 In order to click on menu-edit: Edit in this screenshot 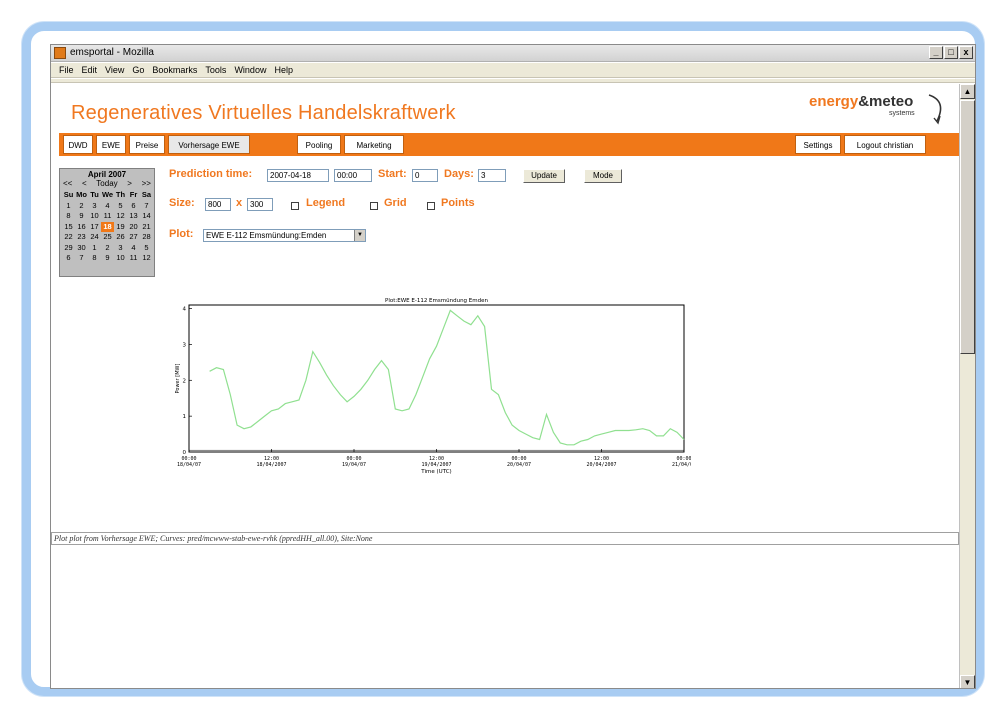, I will do `click(90, 70)`.